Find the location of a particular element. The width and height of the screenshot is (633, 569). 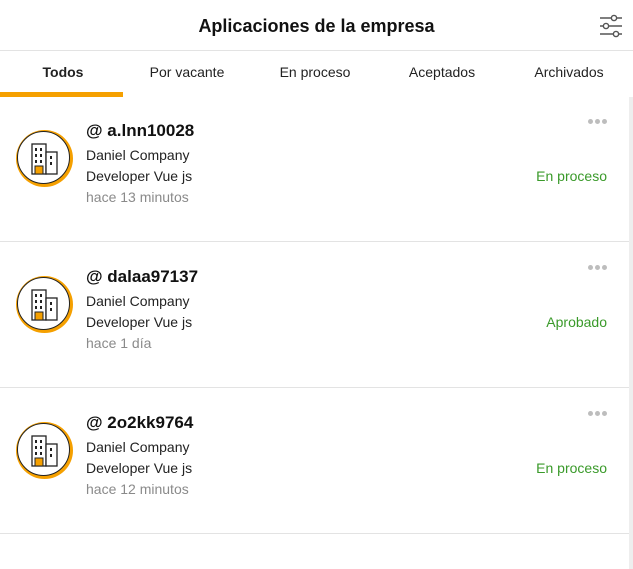

application-time: hace 12 minutos is located at coordinates (137, 489).